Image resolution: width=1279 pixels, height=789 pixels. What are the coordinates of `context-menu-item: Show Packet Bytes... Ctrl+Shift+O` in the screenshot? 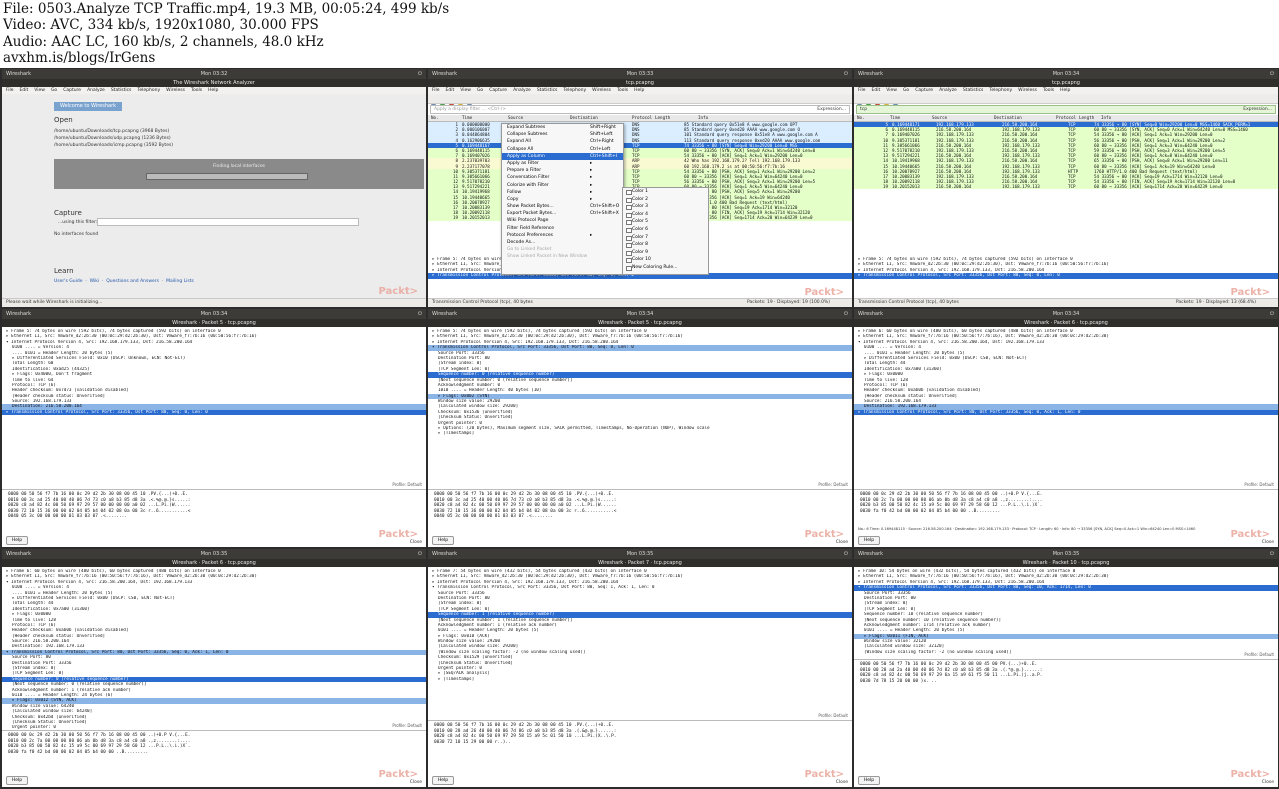 It's located at (562, 206).